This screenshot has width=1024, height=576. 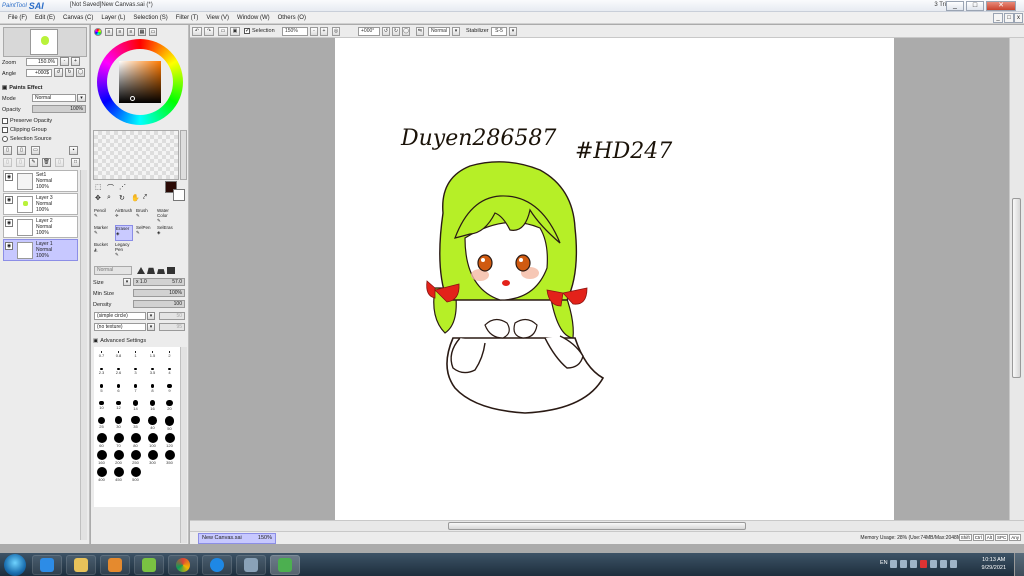 What do you see at coordinates (1009, 18) in the screenshot?
I see `doc-restore-button: □` at bounding box center [1009, 18].